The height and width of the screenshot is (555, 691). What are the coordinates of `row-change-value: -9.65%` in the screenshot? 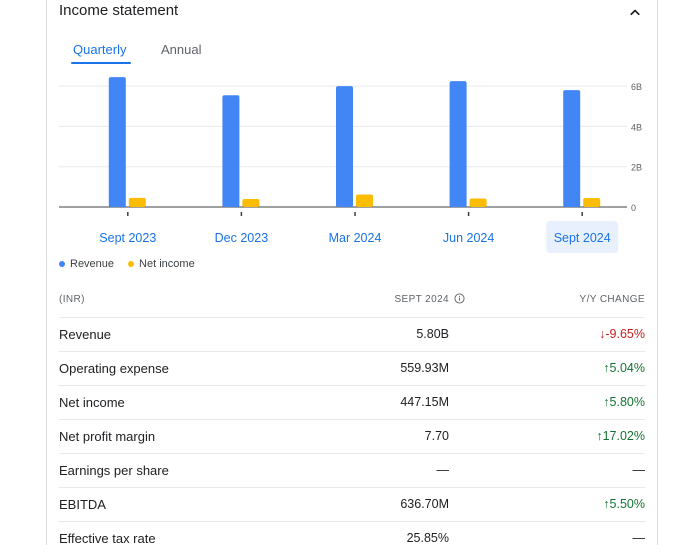 It's located at (625, 334).